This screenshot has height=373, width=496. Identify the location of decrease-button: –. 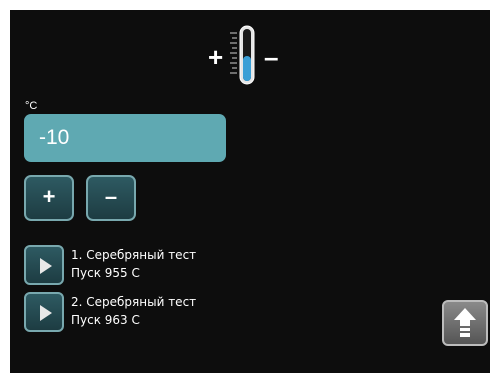
(111, 198).